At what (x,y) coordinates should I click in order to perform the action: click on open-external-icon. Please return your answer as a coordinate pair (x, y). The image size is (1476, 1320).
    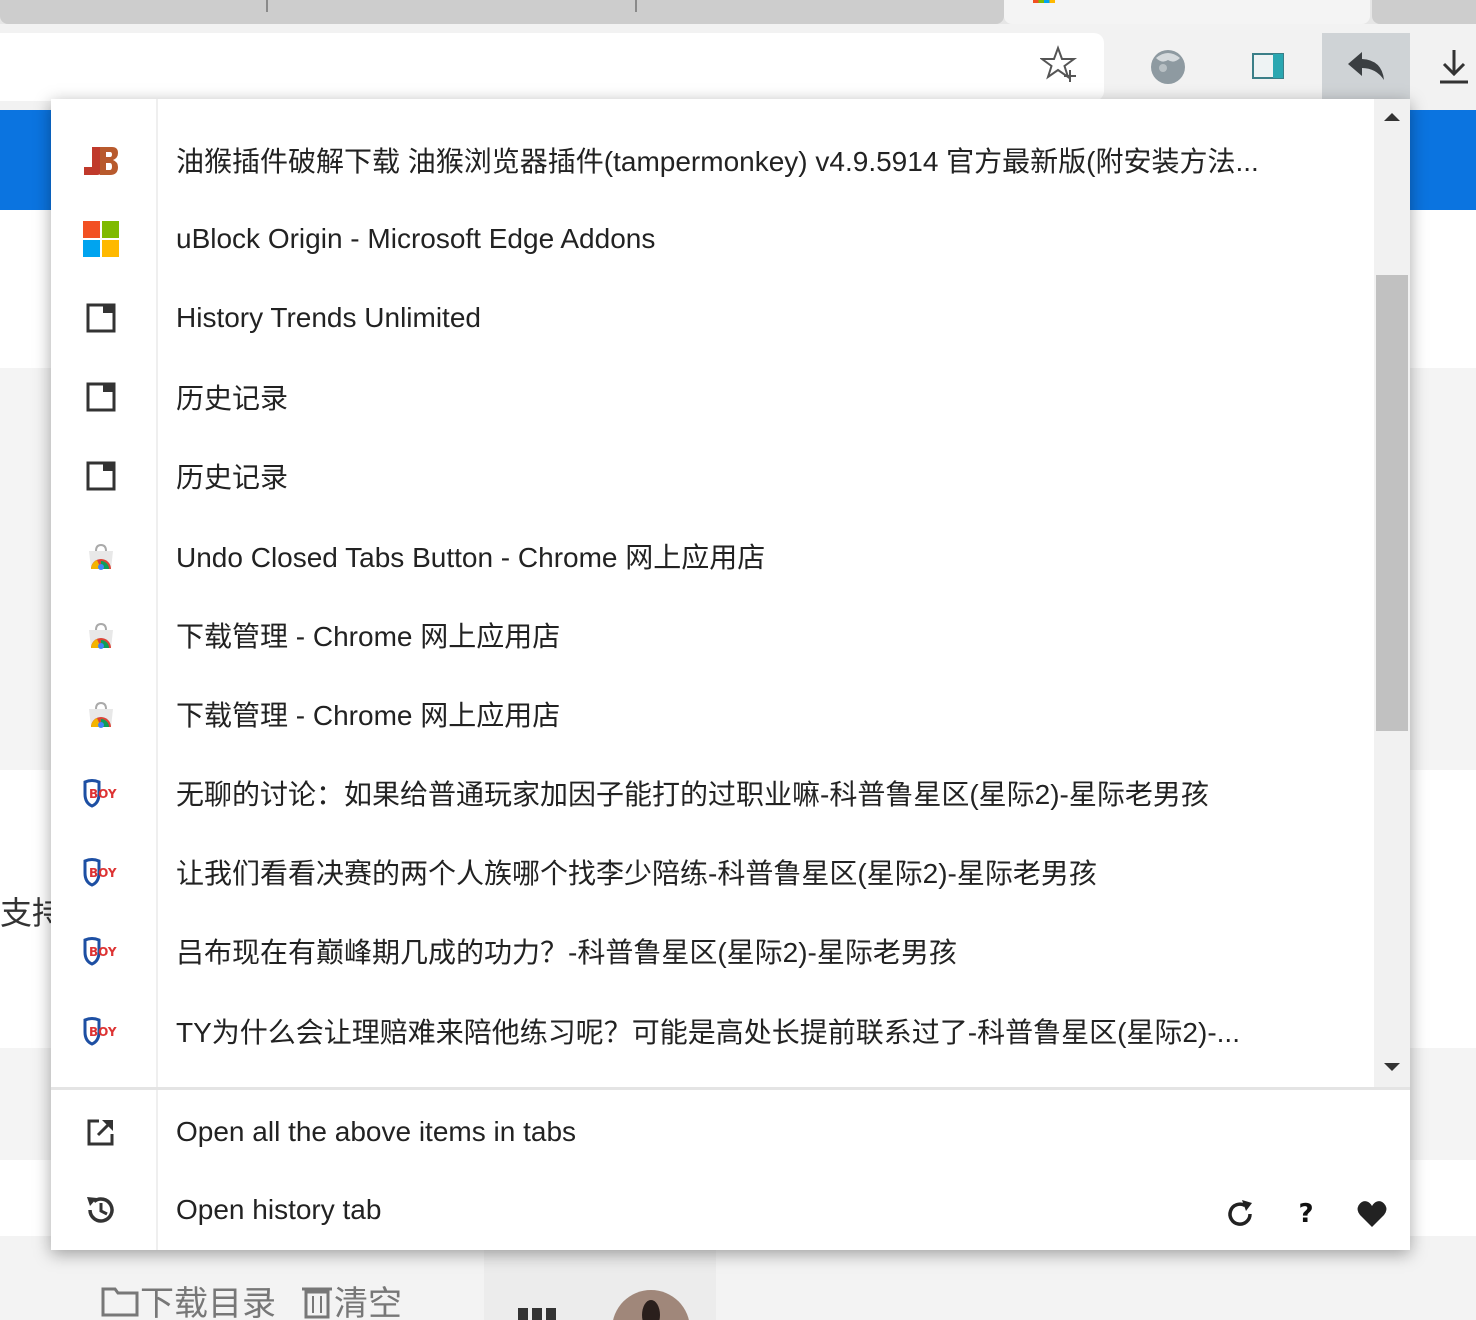
    Looking at the image, I should click on (101, 1132).